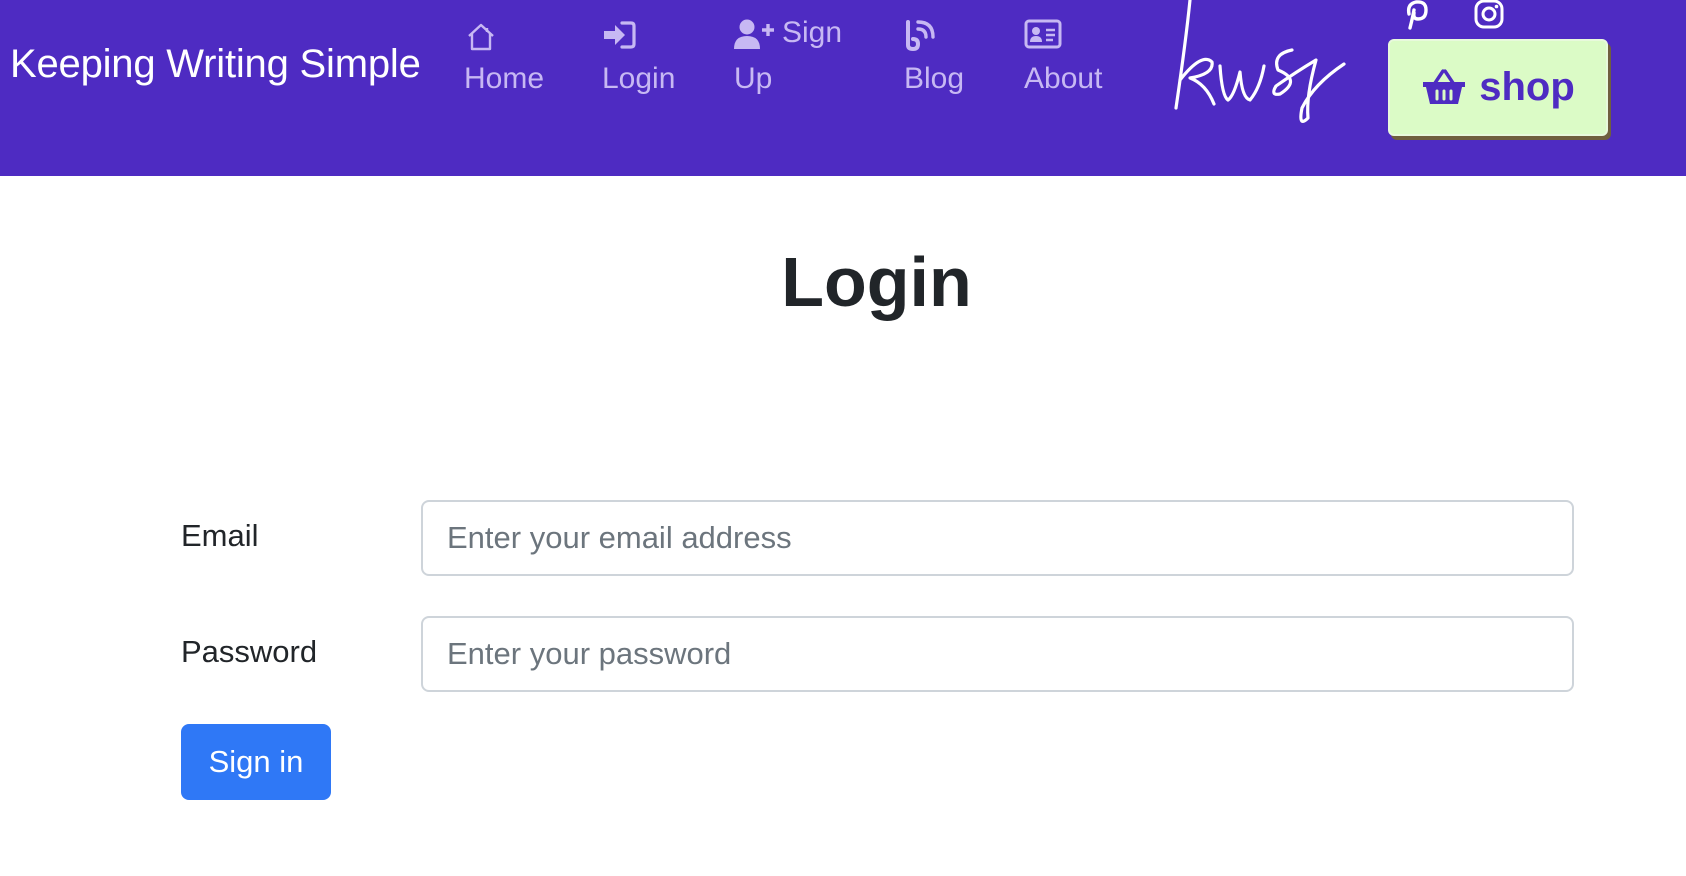 The width and height of the screenshot is (1686, 876). What do you see at coordinates (1489, 17) in the screenshot?
I see `instagram-icon` at bounding box center [1489, 17].